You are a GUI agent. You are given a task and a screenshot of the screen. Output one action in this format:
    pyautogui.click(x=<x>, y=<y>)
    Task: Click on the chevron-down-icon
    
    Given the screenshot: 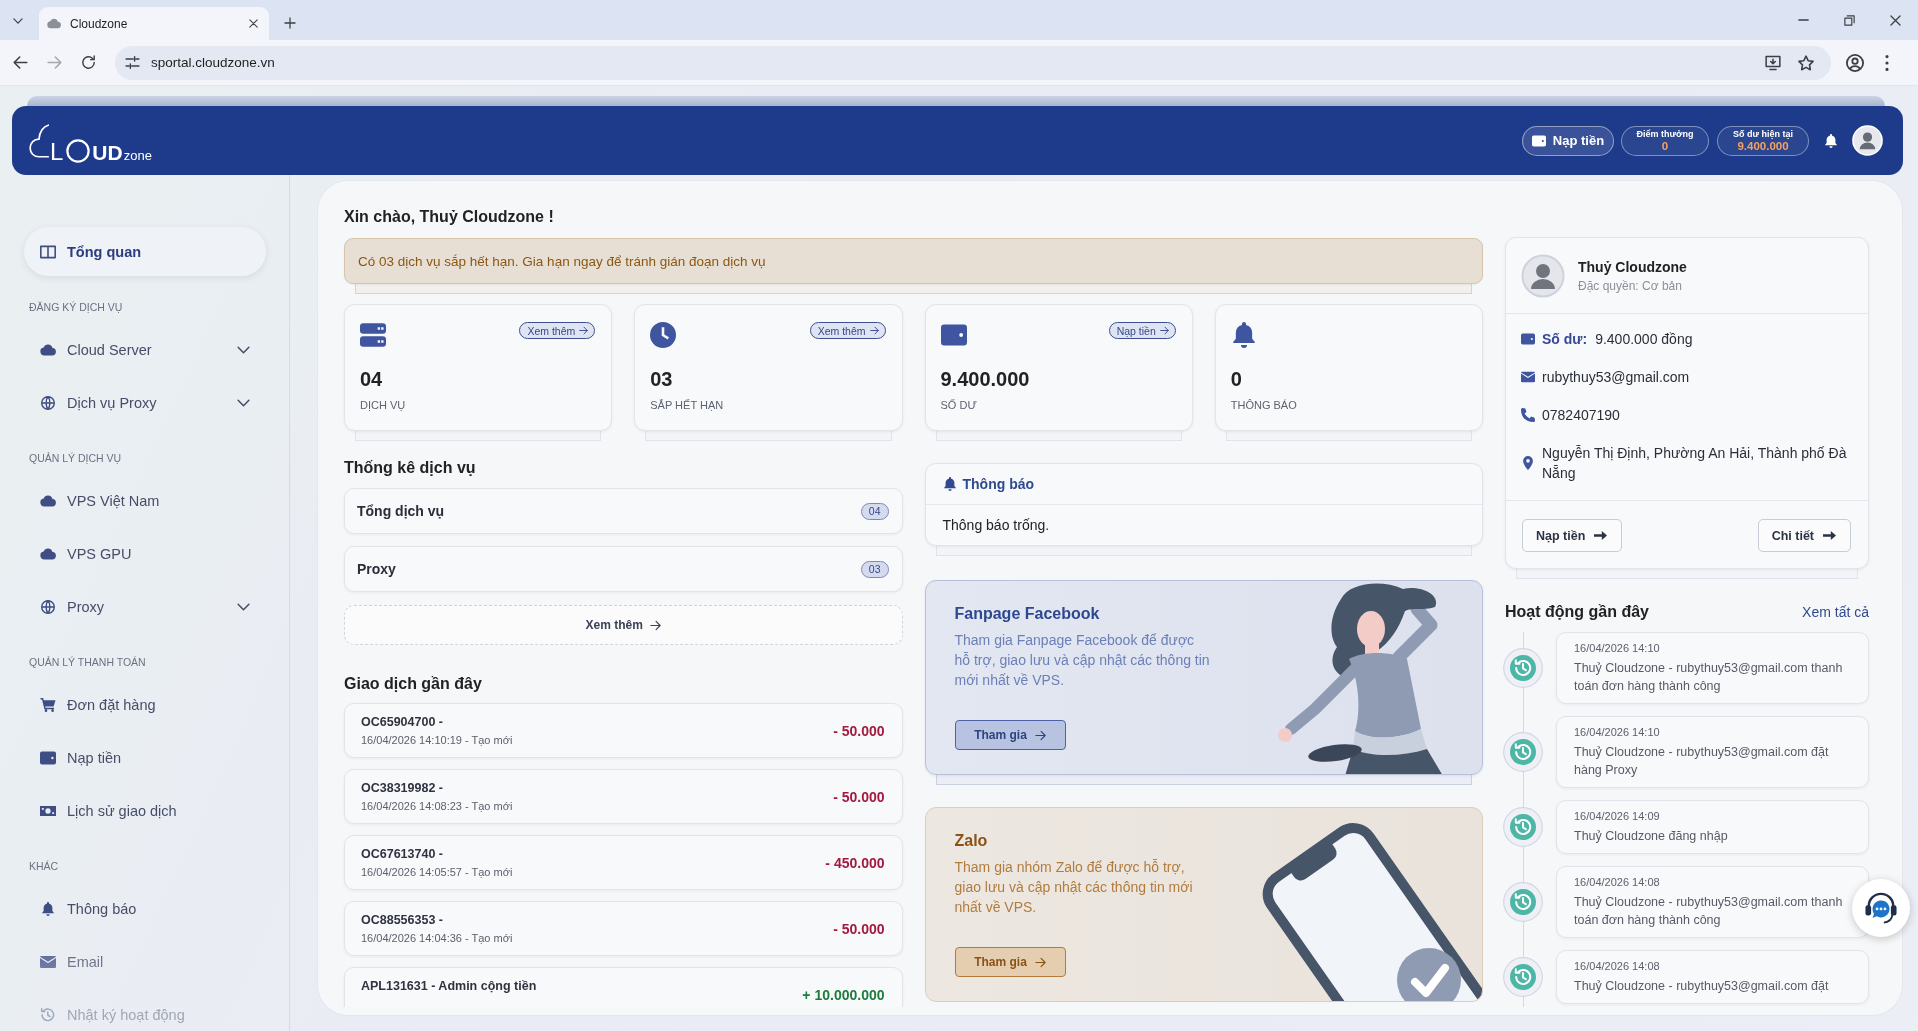 What is the action you would take?
    pyautogui.click(x=243, y=402)
    